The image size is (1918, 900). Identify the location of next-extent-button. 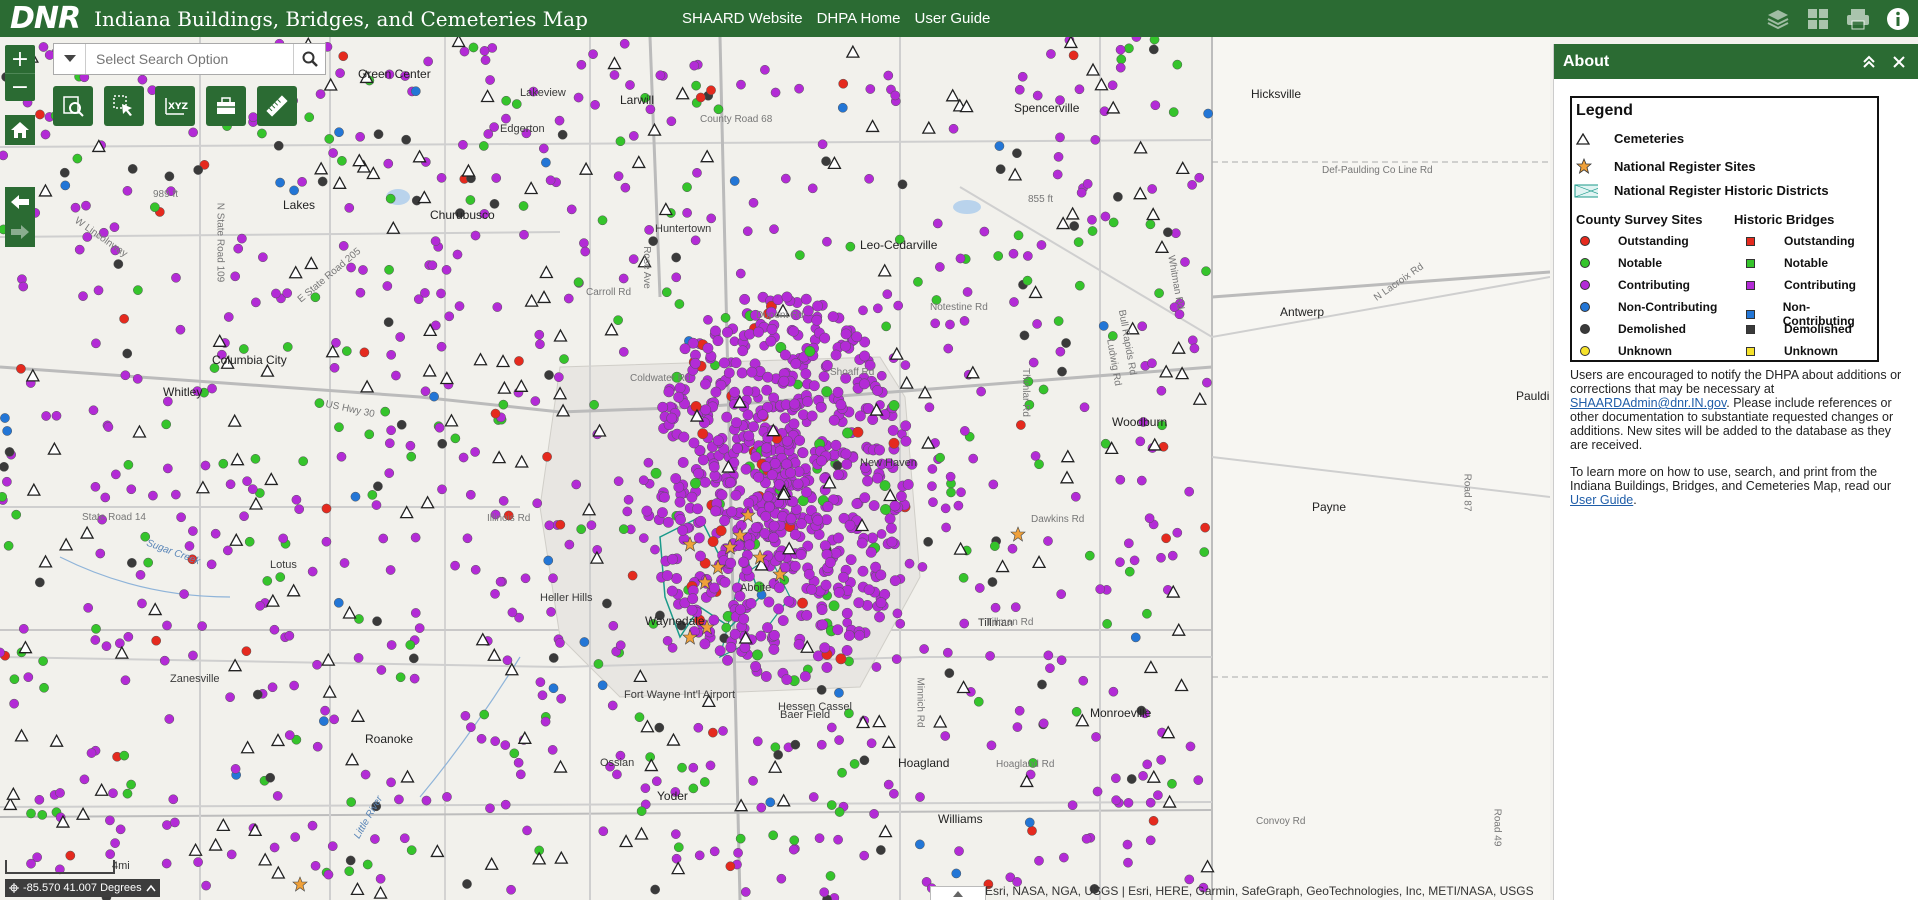
(20, 232).